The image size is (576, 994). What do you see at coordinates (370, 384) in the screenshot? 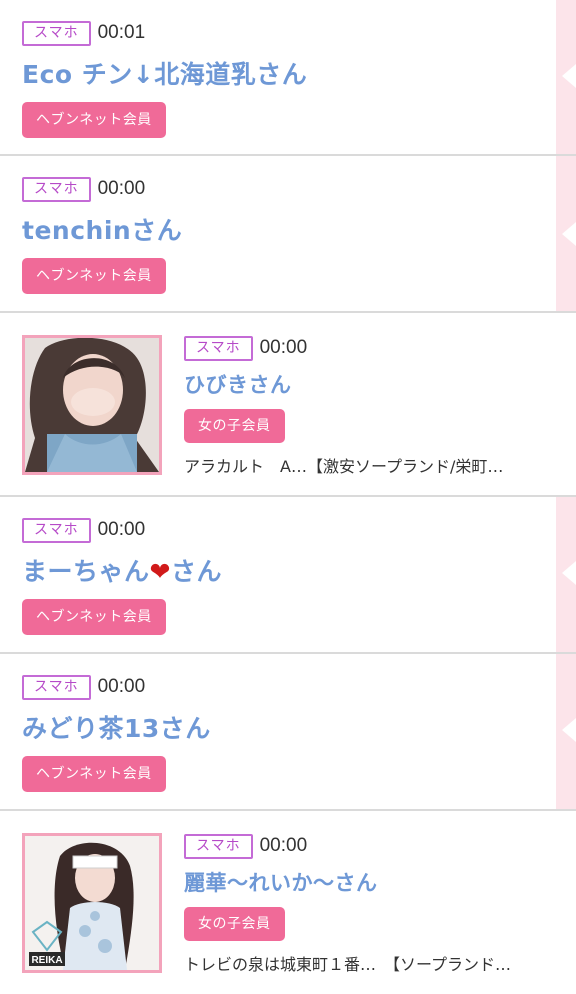
I see `visitor-name: ひびきさん` at bounding box center [370, 384].